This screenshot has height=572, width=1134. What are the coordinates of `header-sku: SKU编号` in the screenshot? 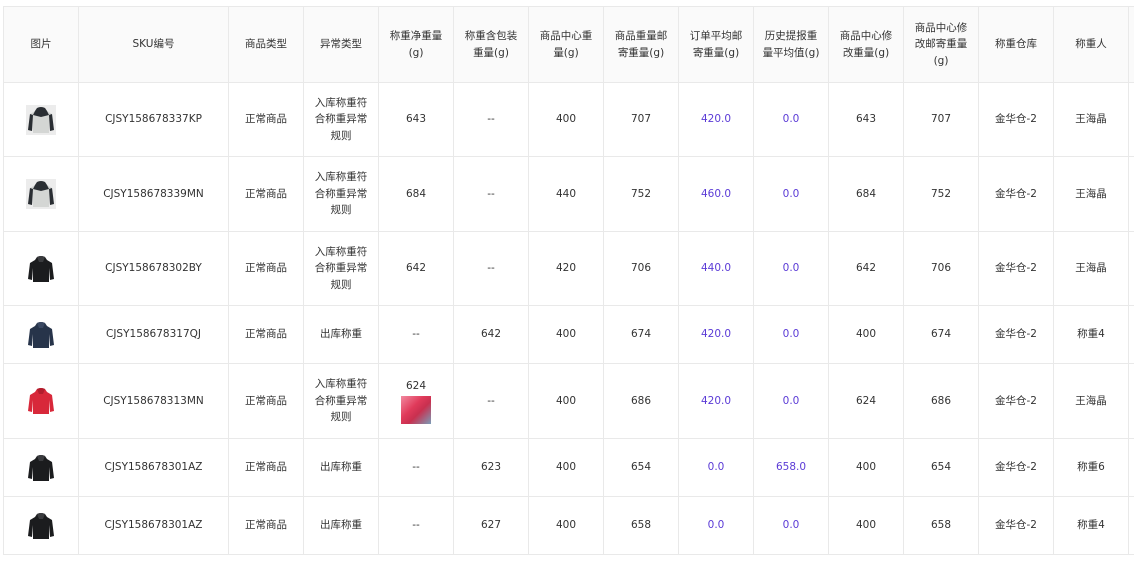 It's located at (153, 44).